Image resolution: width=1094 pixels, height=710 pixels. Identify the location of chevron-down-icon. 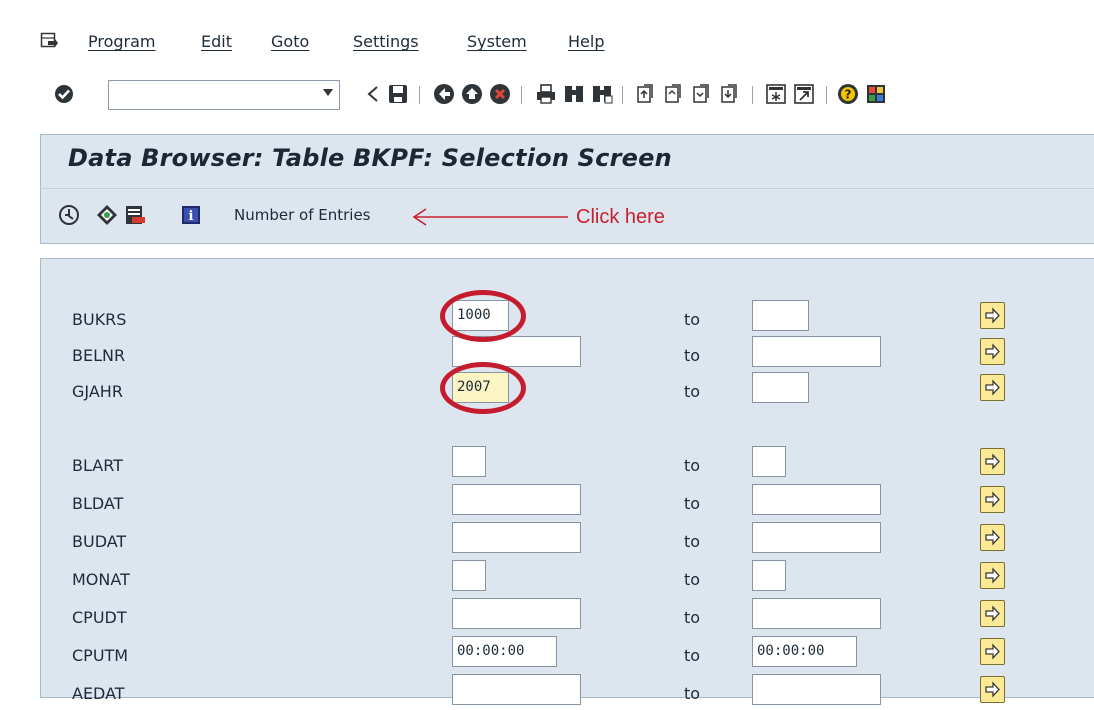
(328, 92).